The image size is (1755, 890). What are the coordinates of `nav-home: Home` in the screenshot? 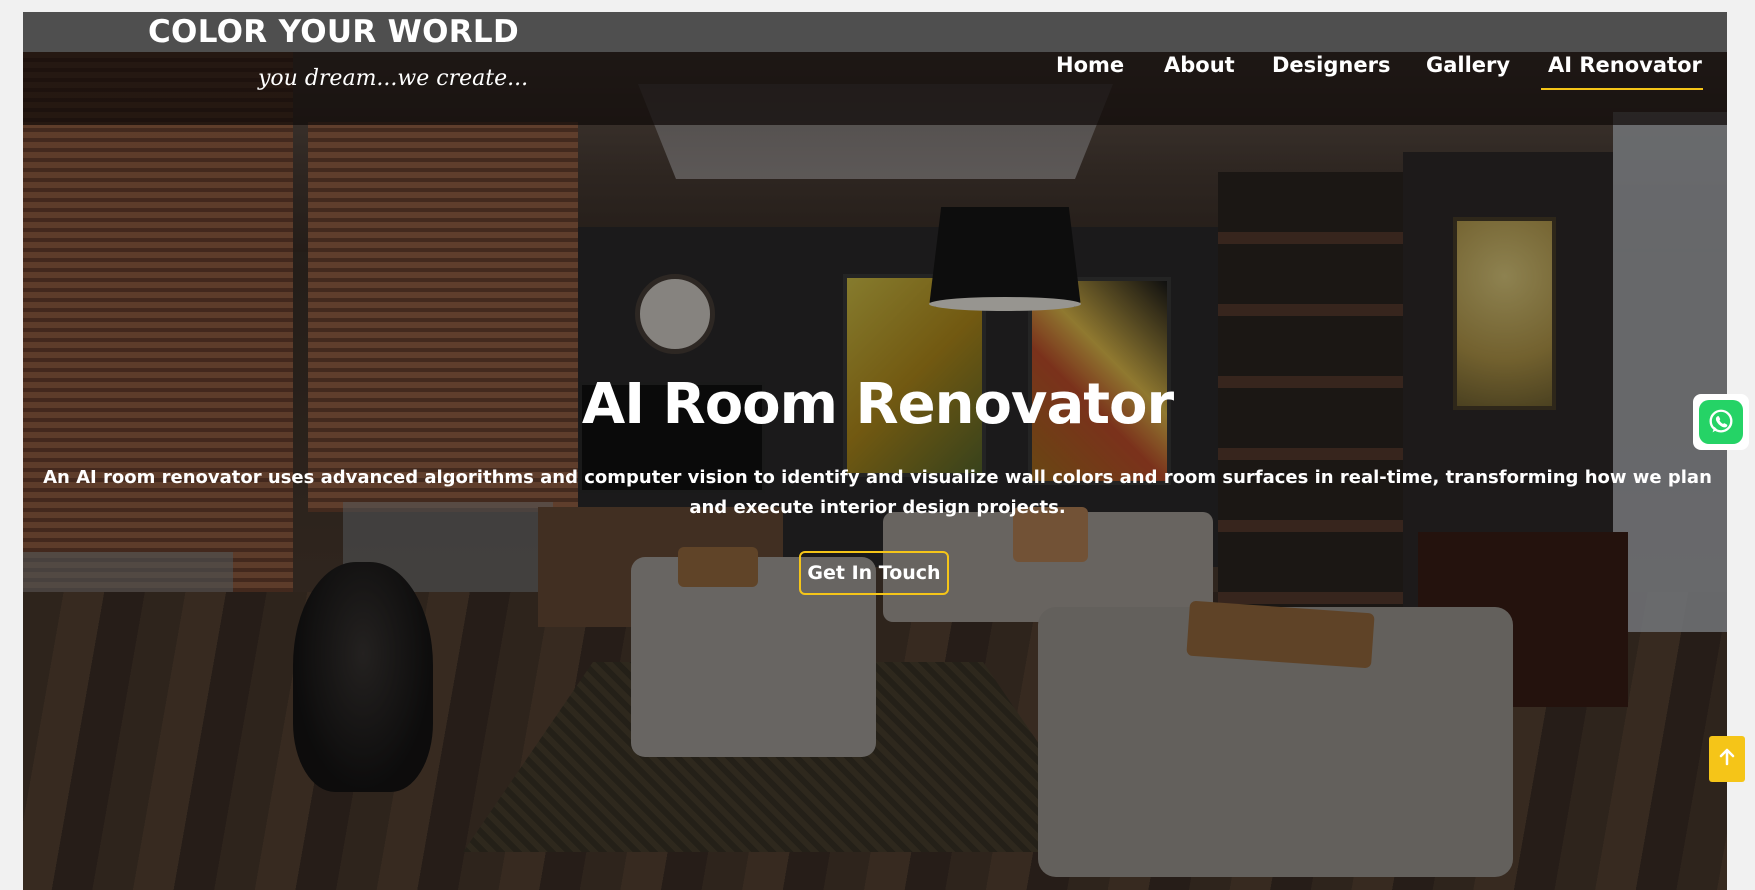 It's located at (1090, 65).